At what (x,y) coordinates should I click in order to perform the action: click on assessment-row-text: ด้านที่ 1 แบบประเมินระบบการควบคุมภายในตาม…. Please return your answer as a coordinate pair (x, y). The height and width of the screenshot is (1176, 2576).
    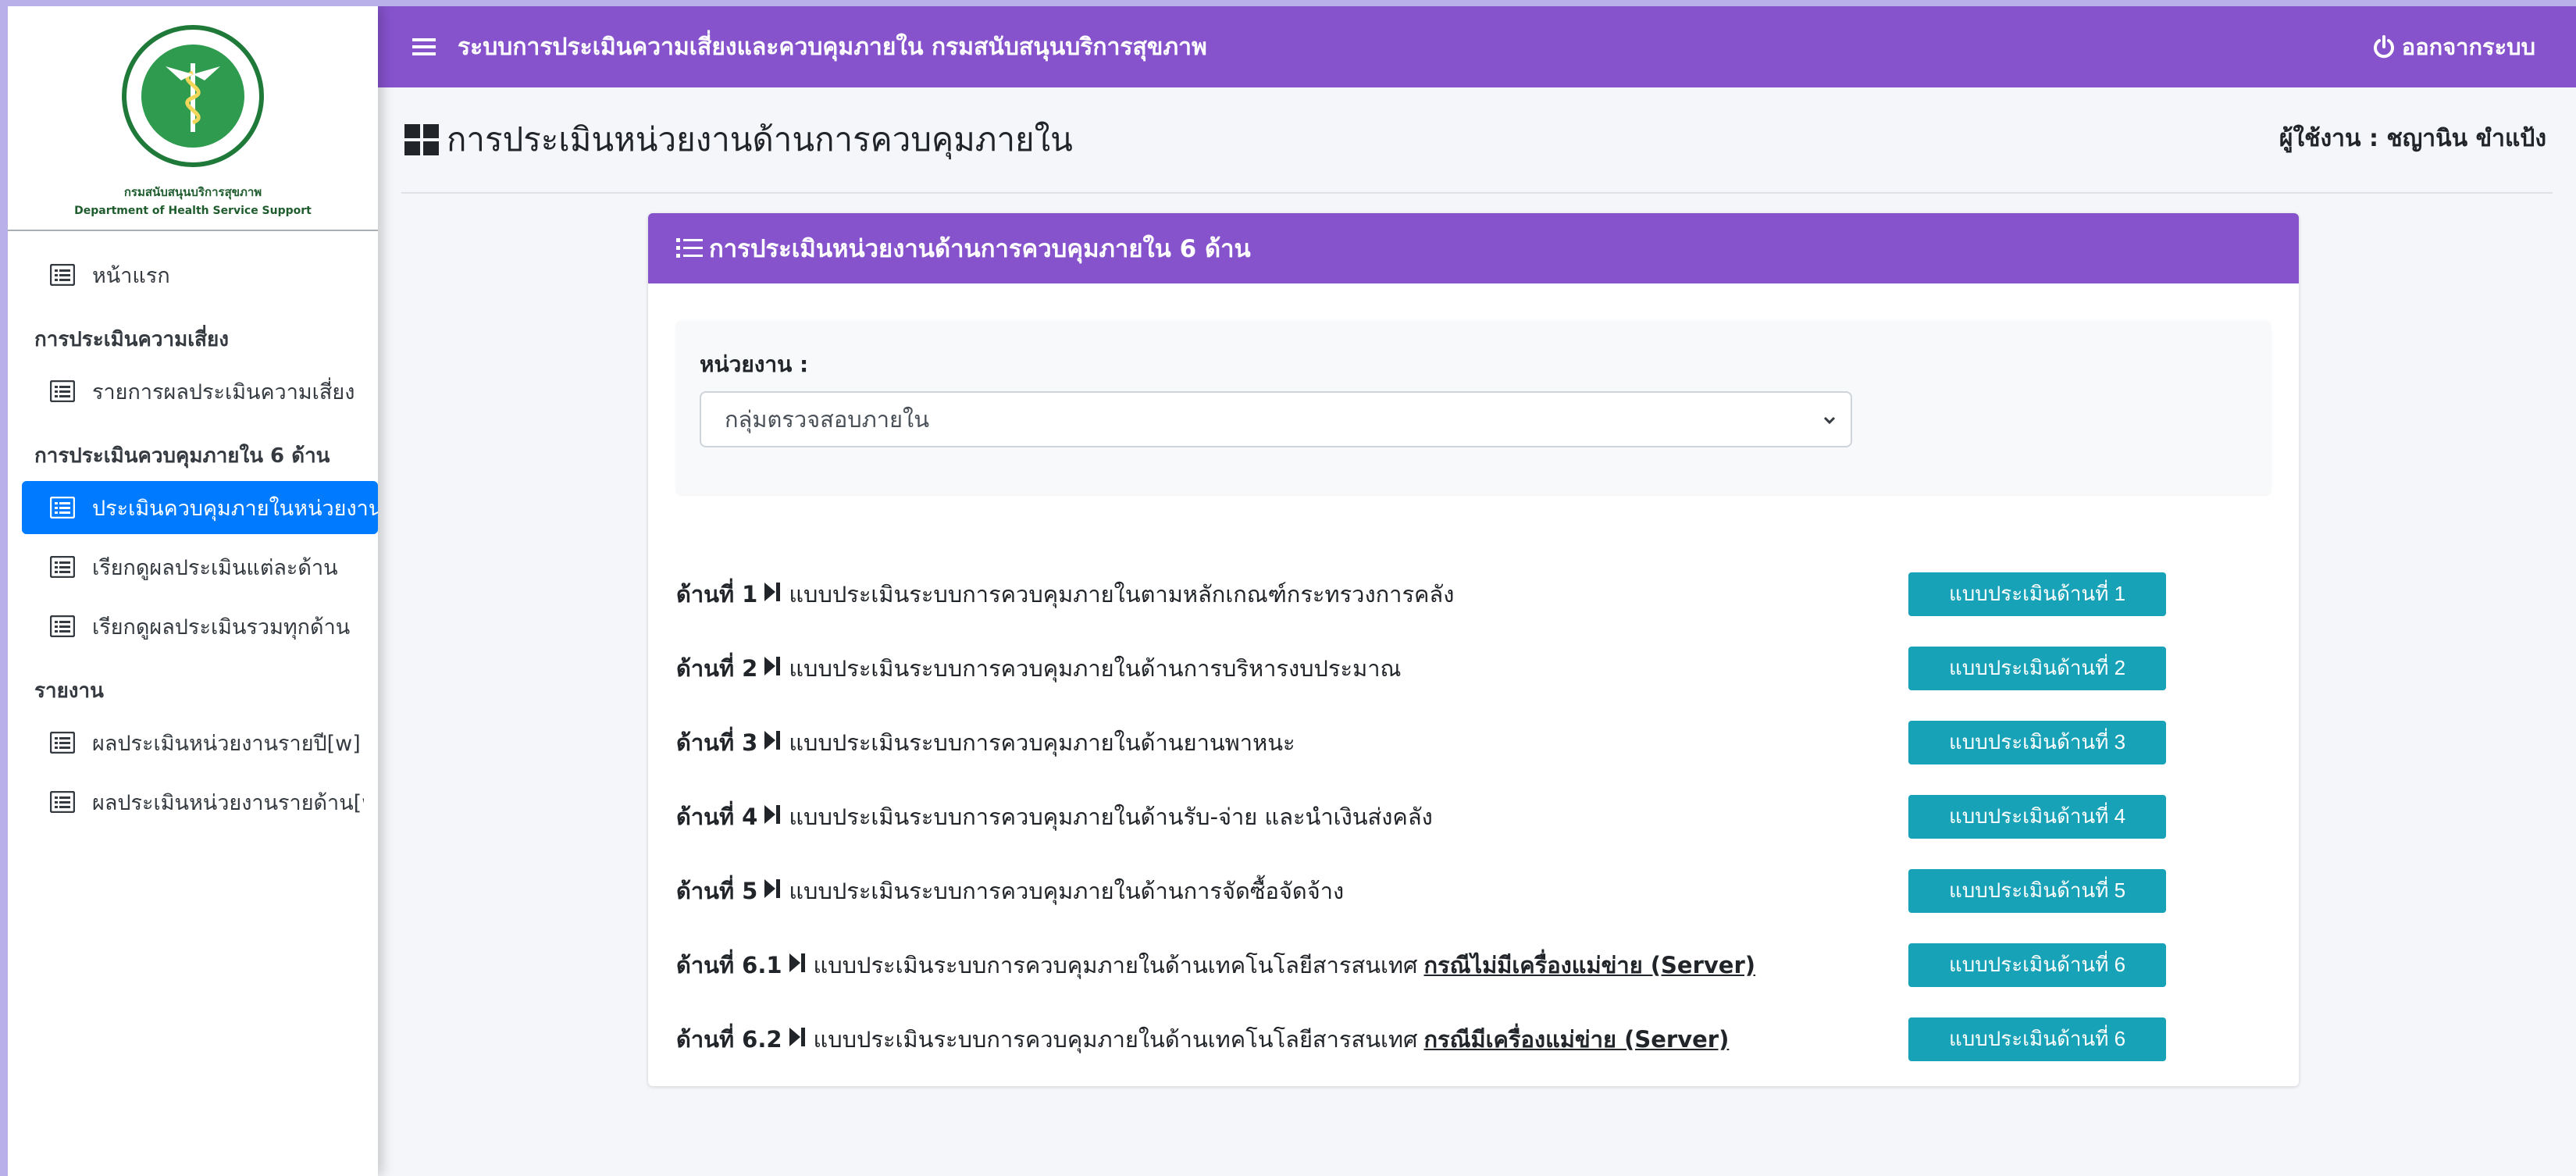
    Looking at the image, I should click on (1065, 594).